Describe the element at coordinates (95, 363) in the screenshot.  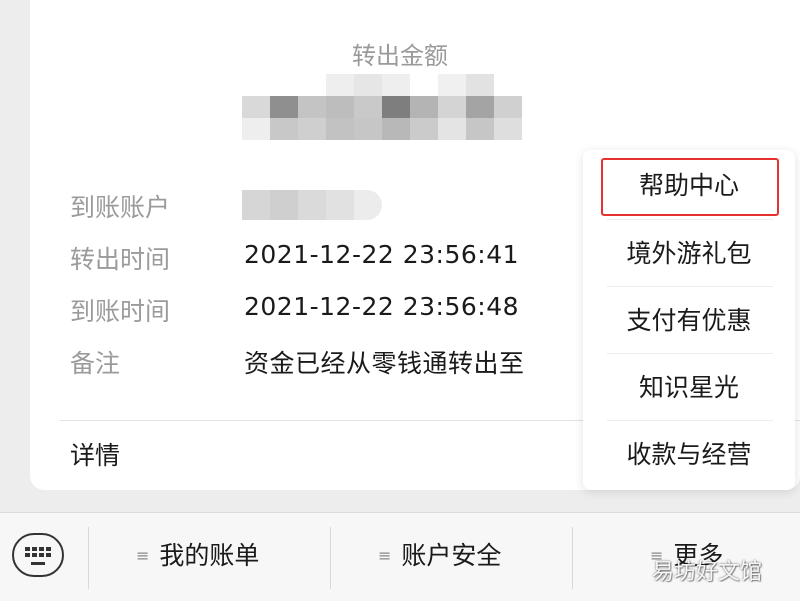
I see `note-label: 备注` at that location.